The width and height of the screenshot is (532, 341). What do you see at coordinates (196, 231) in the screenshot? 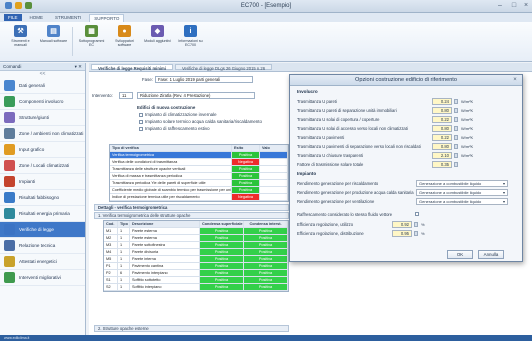
I see `table-row: M1 1 Parete esterna Positiva Positiva` at bounding box center [196, 231].